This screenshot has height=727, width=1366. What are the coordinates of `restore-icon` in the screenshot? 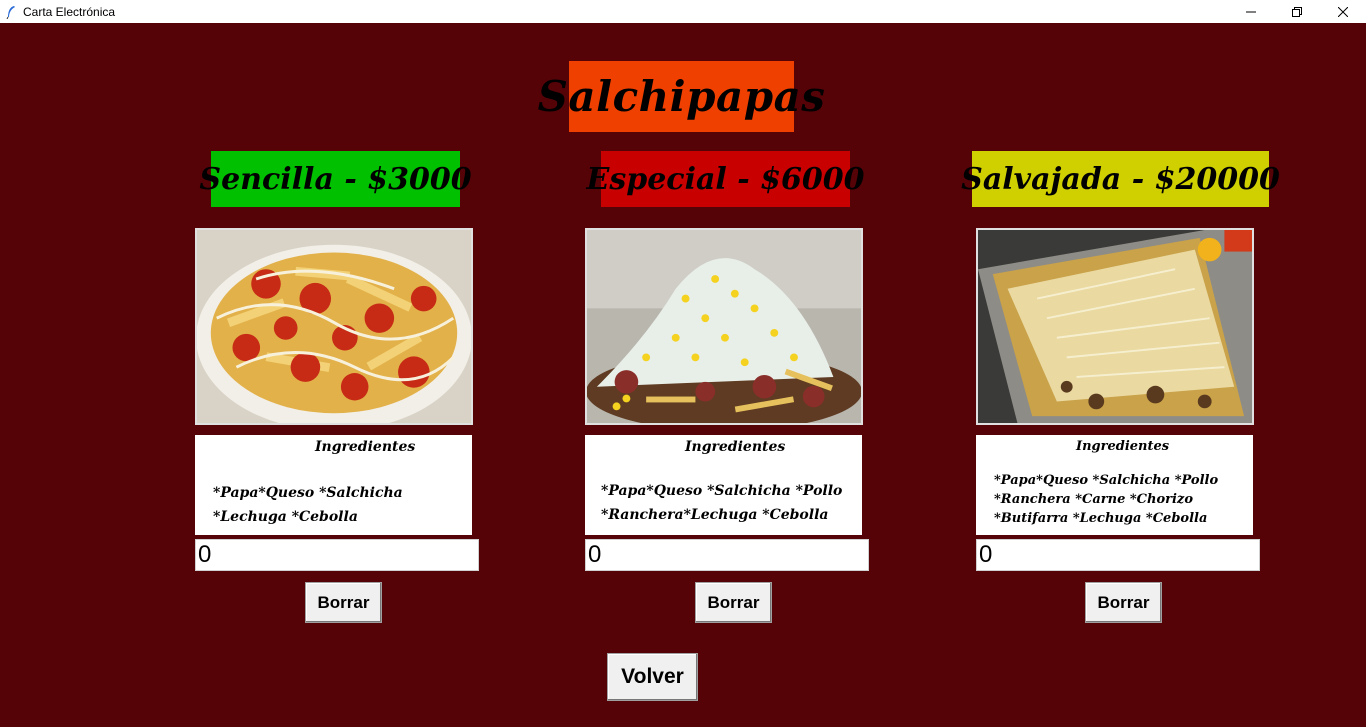 It's located at (1297, 11).